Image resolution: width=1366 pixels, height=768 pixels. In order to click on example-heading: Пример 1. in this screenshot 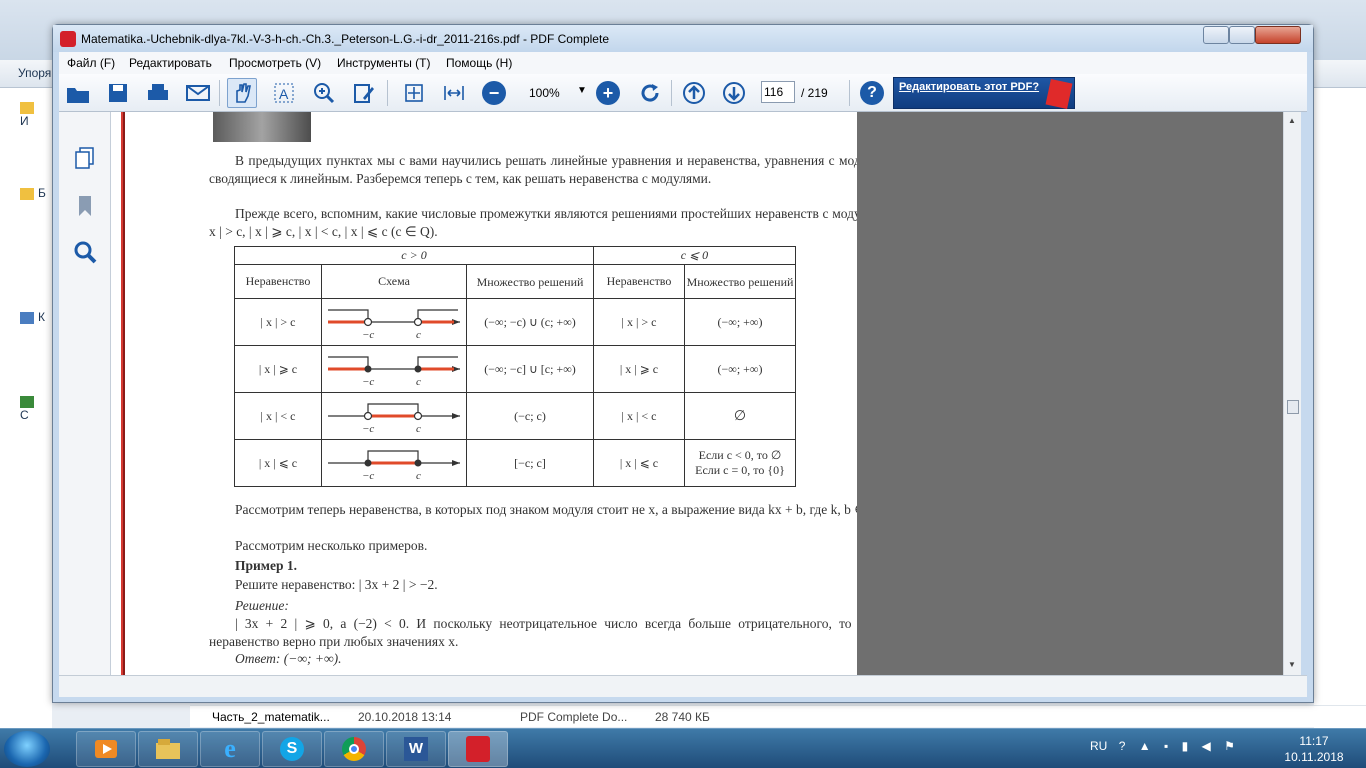, I will do `click(266, 565)`.